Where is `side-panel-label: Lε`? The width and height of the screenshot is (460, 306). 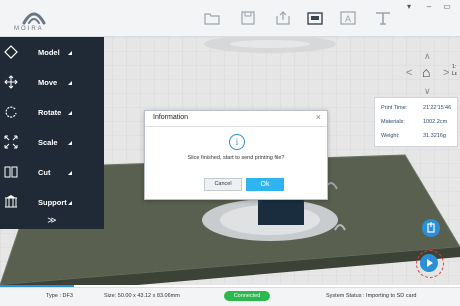 side-panel-label: Lε is located at coordinates (455, 74).